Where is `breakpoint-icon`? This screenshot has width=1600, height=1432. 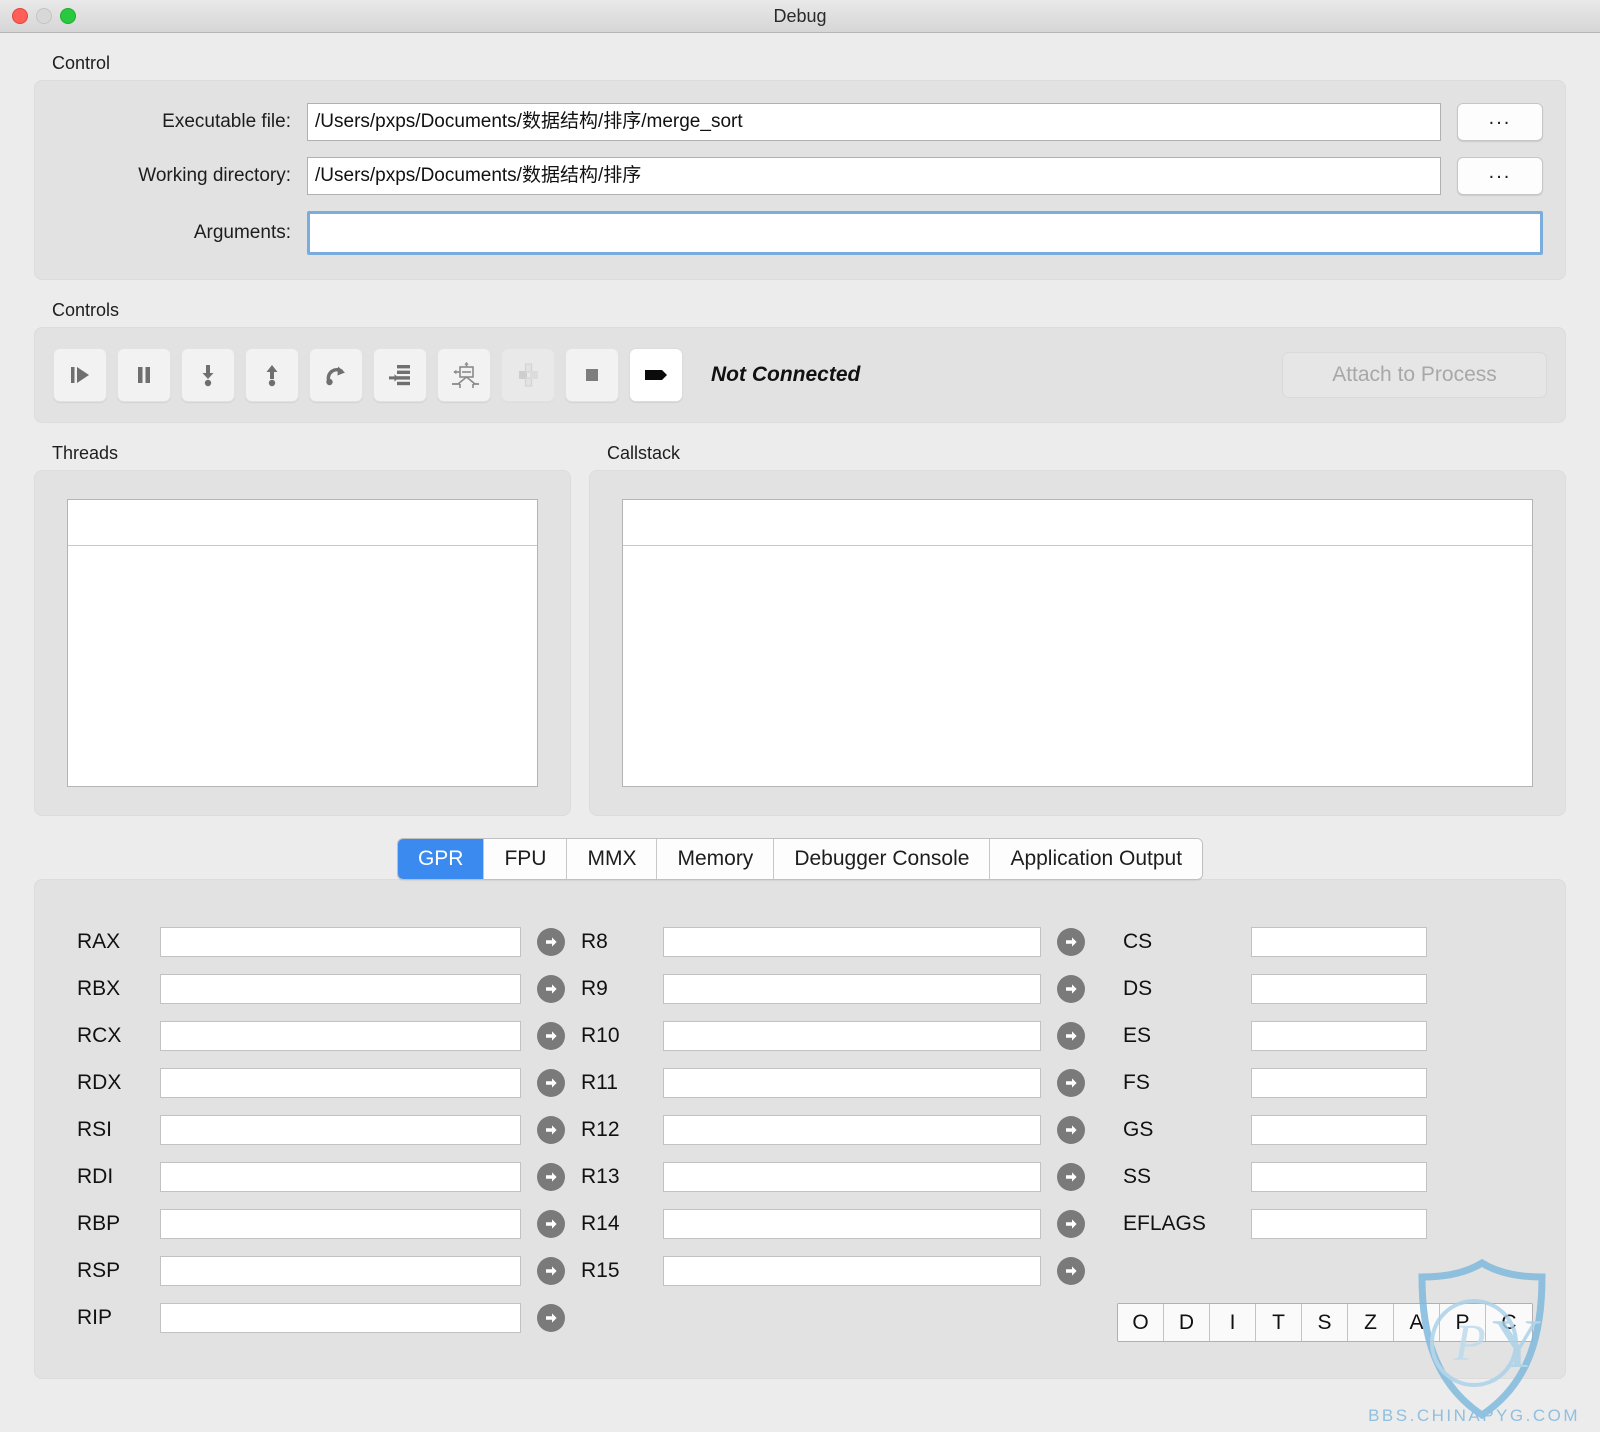
breakpoint-icon is located at coordinates (656, 375).